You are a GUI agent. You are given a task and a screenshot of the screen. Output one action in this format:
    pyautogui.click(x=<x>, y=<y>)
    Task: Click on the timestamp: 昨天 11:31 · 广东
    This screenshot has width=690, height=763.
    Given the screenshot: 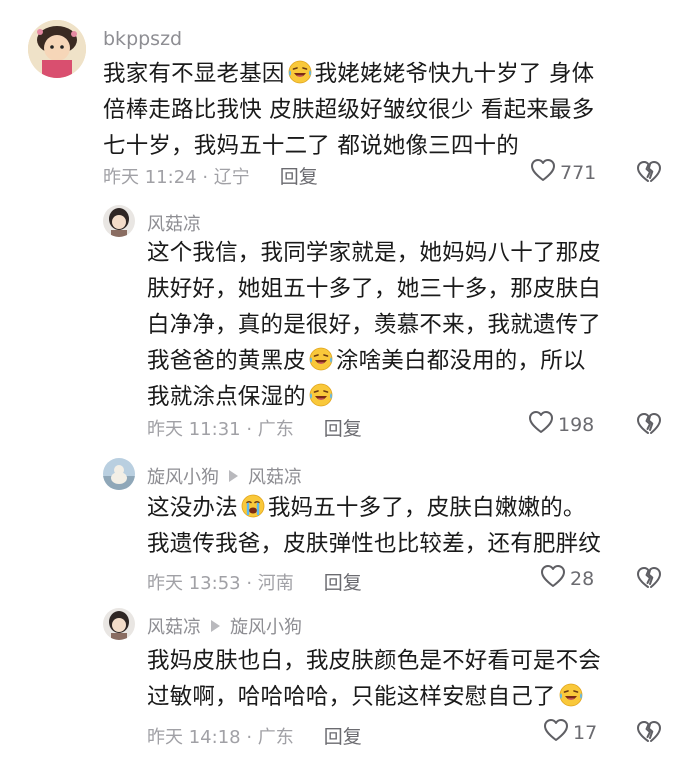 What is the action you would take?
    pyautogui.click(x=220, y=429)
    